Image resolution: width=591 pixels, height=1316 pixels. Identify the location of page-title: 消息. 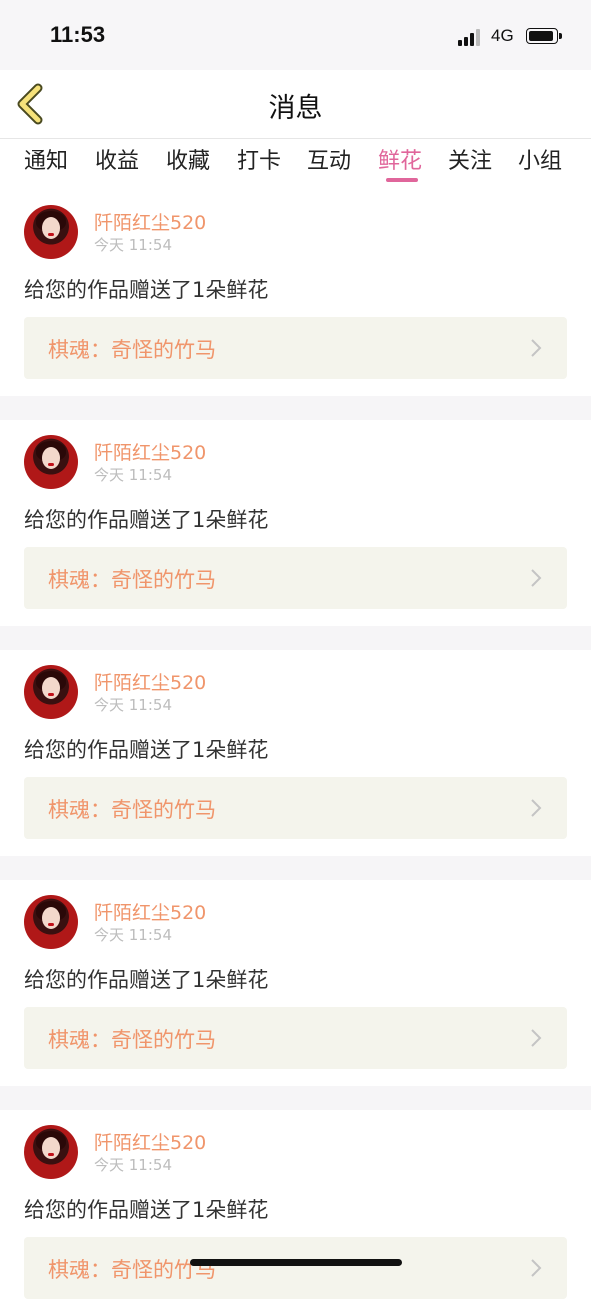
(295, 108).